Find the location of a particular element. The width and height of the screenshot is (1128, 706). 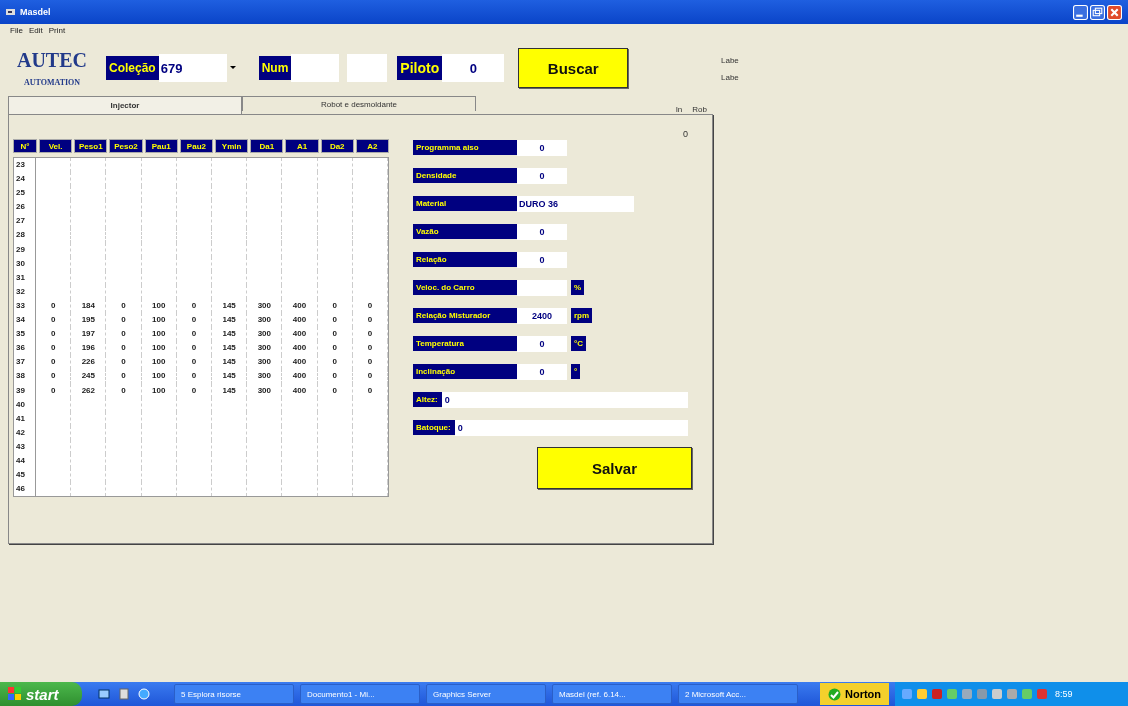

table-cell: 33 is located at coordinates (25, 306).